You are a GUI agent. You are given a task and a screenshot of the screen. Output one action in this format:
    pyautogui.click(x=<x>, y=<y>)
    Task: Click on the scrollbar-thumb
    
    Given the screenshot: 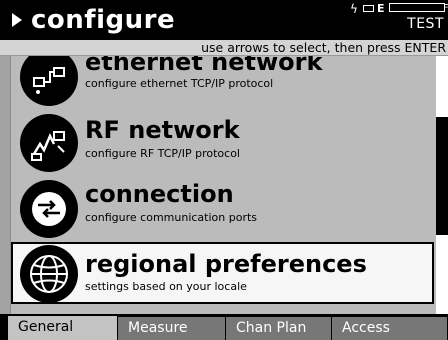 What is the action you would take?
    pyautogui.click(x=442, y=176)
    